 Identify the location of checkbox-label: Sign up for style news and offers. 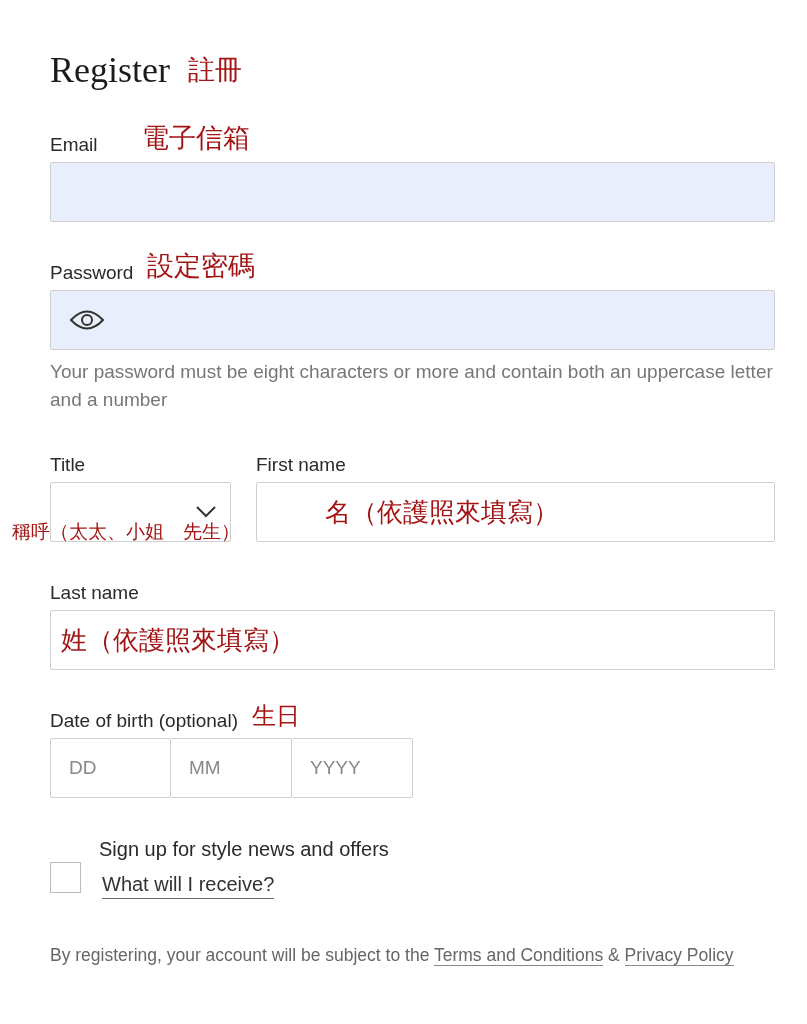
(244, 849).